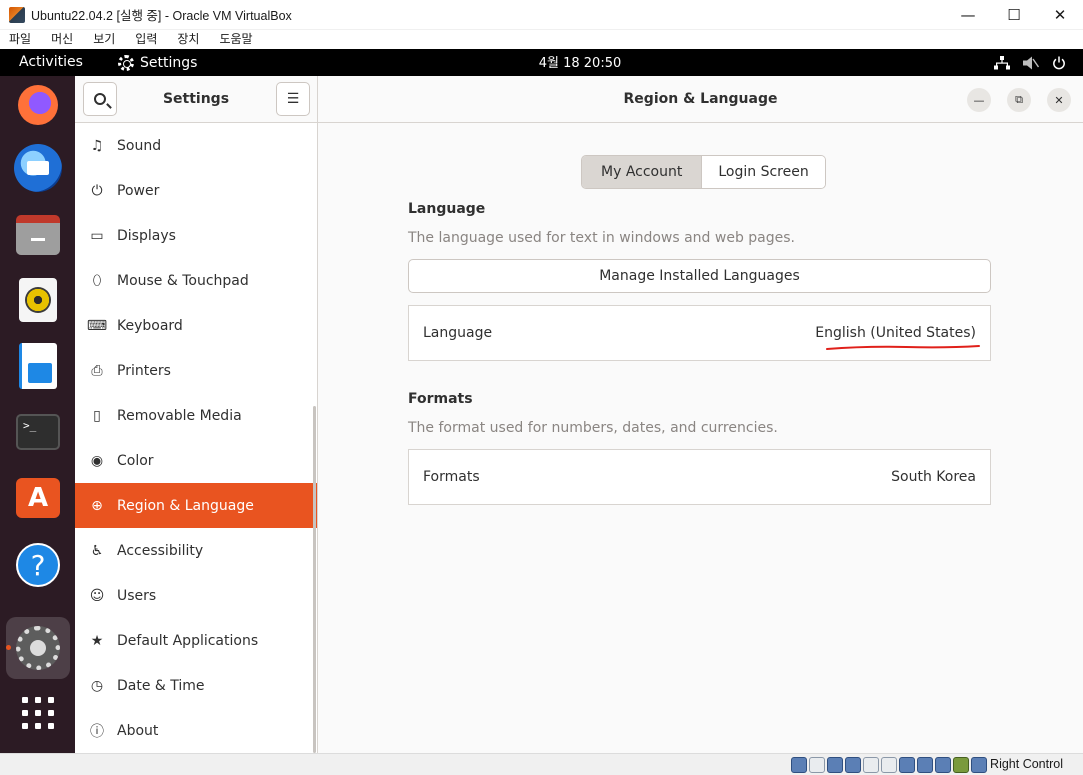 The image size is (1083, 775). What do you see at coordinates (146, 39) in the screenshot?
I see `menu-input: 입력` at bounding box center [146, 39].